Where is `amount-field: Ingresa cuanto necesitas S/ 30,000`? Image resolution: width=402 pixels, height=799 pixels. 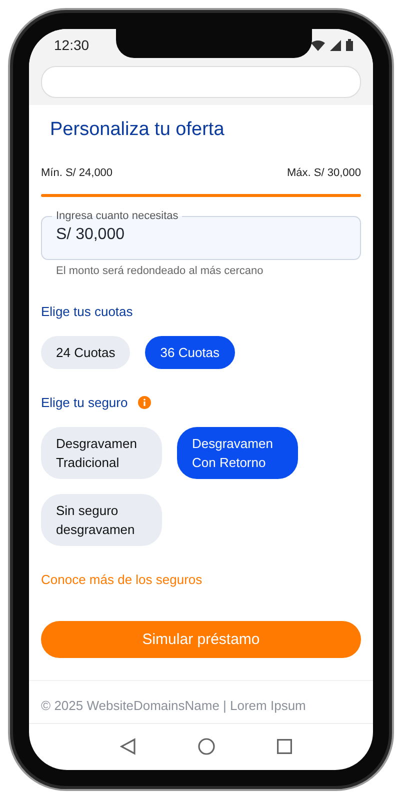 amount-field: Ingresa cuanto necesitas S/ 30,000 is located at coordinates (201, 234).